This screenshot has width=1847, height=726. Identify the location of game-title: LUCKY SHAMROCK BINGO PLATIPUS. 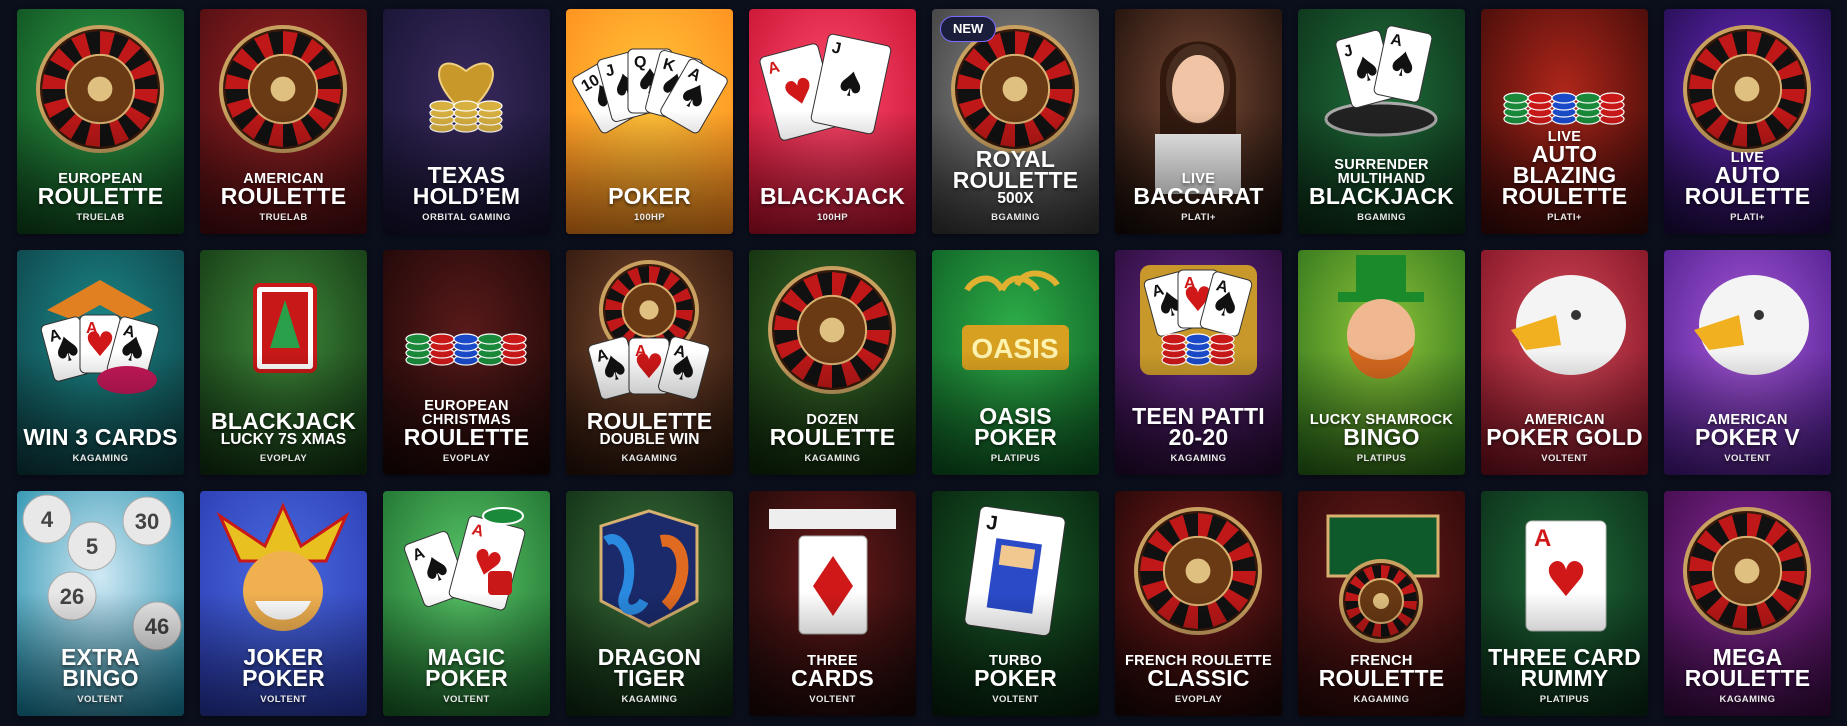
(1381, 438).